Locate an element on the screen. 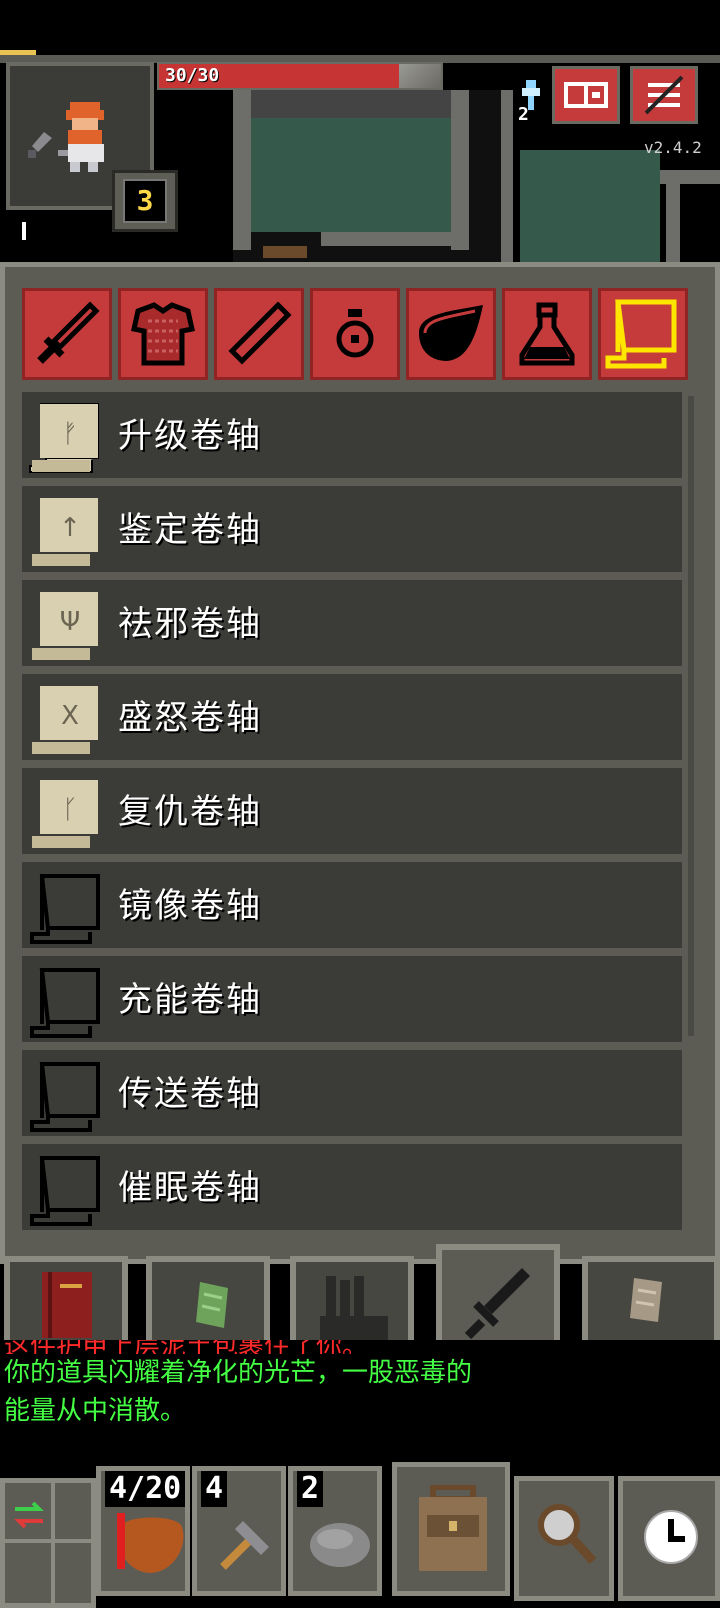  scroll-icon: ᚠ is located at coordinates (64, 438).